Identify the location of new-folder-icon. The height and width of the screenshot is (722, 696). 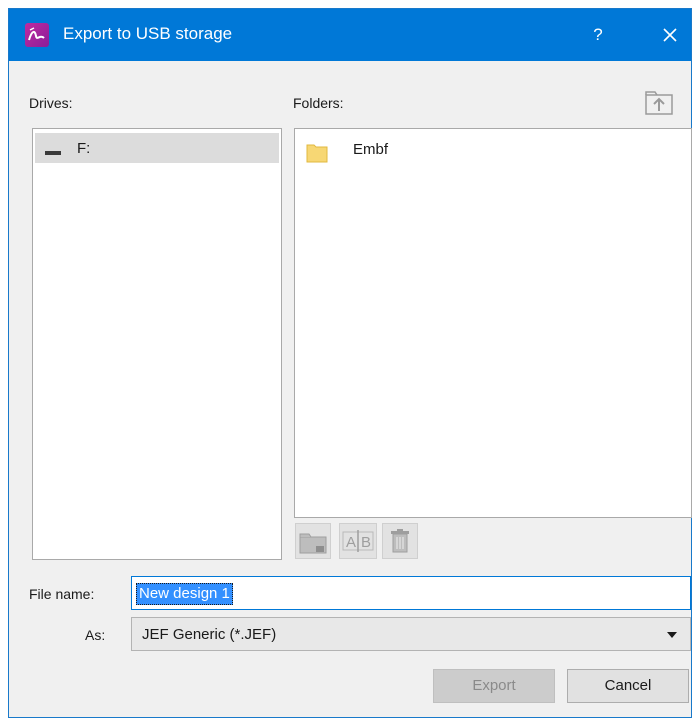
(313, 543).